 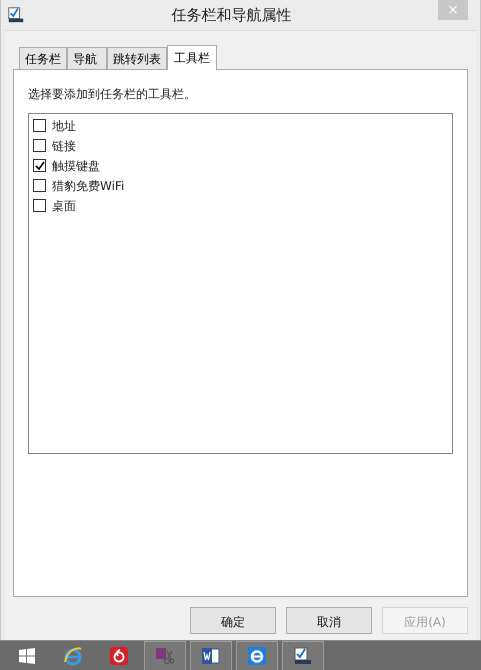 I want to click on dialog-button: 取消, so click(x=329, y=620).